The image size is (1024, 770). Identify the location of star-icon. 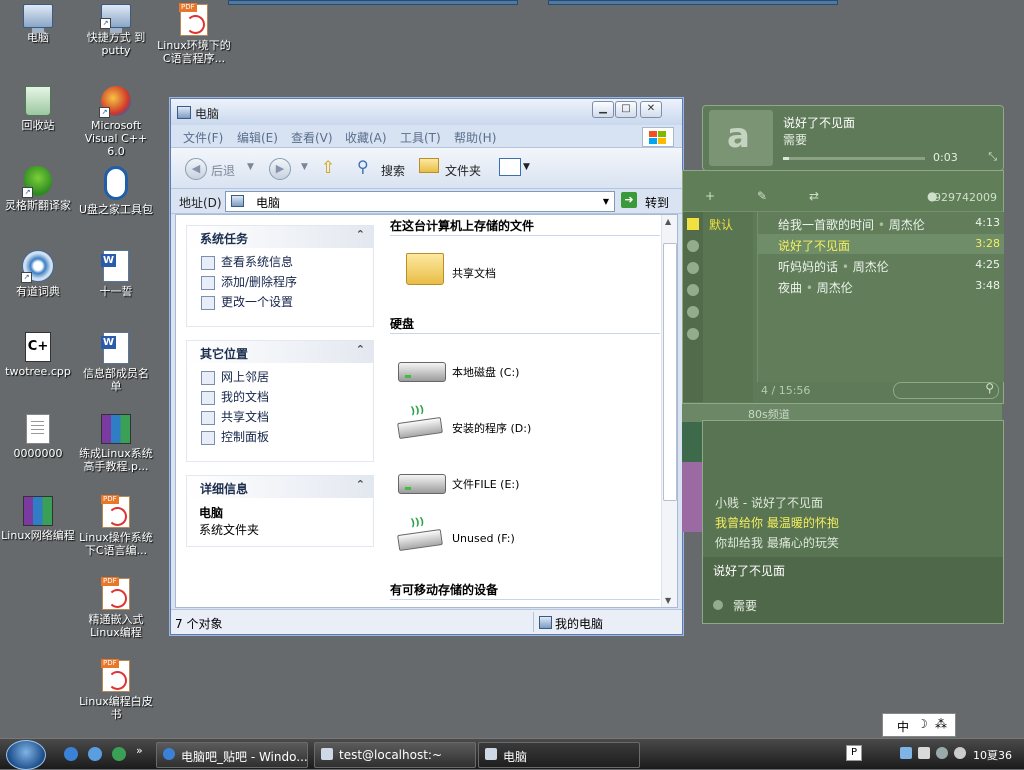
(693, 312).